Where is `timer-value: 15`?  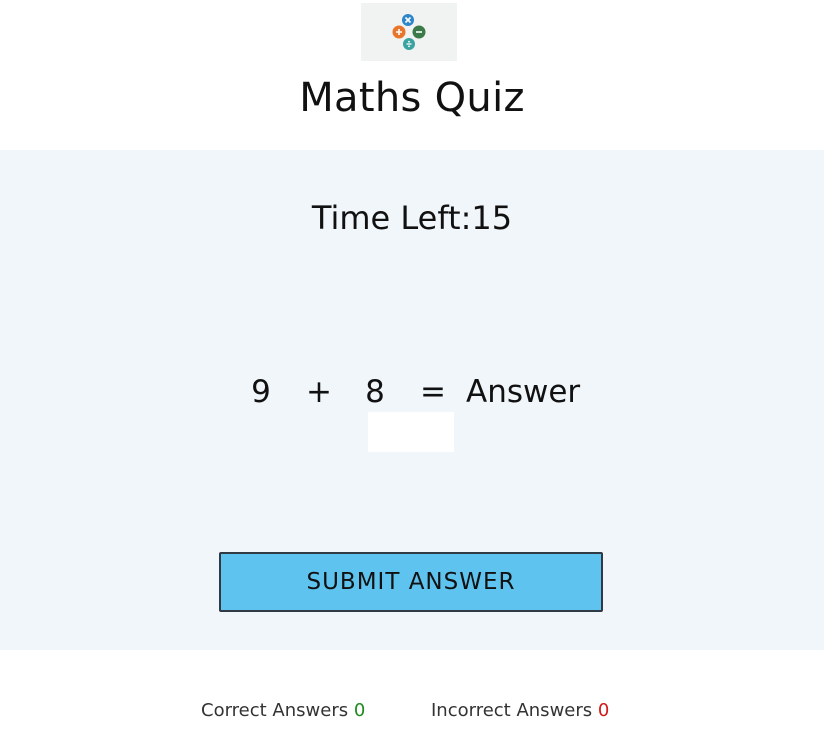
timer-value: 15 is located at coordinates (492, 218).